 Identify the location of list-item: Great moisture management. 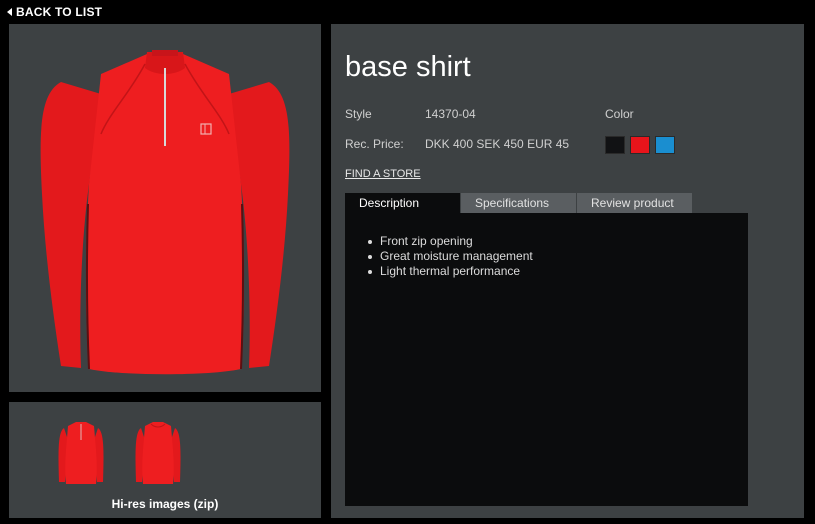
(449, 256).